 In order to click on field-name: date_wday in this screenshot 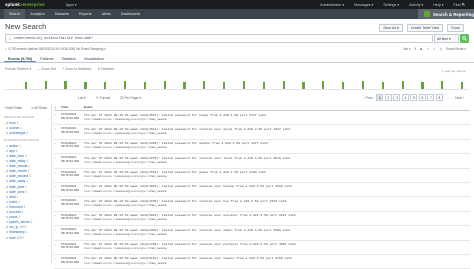, I will do `click(17, 181)`.